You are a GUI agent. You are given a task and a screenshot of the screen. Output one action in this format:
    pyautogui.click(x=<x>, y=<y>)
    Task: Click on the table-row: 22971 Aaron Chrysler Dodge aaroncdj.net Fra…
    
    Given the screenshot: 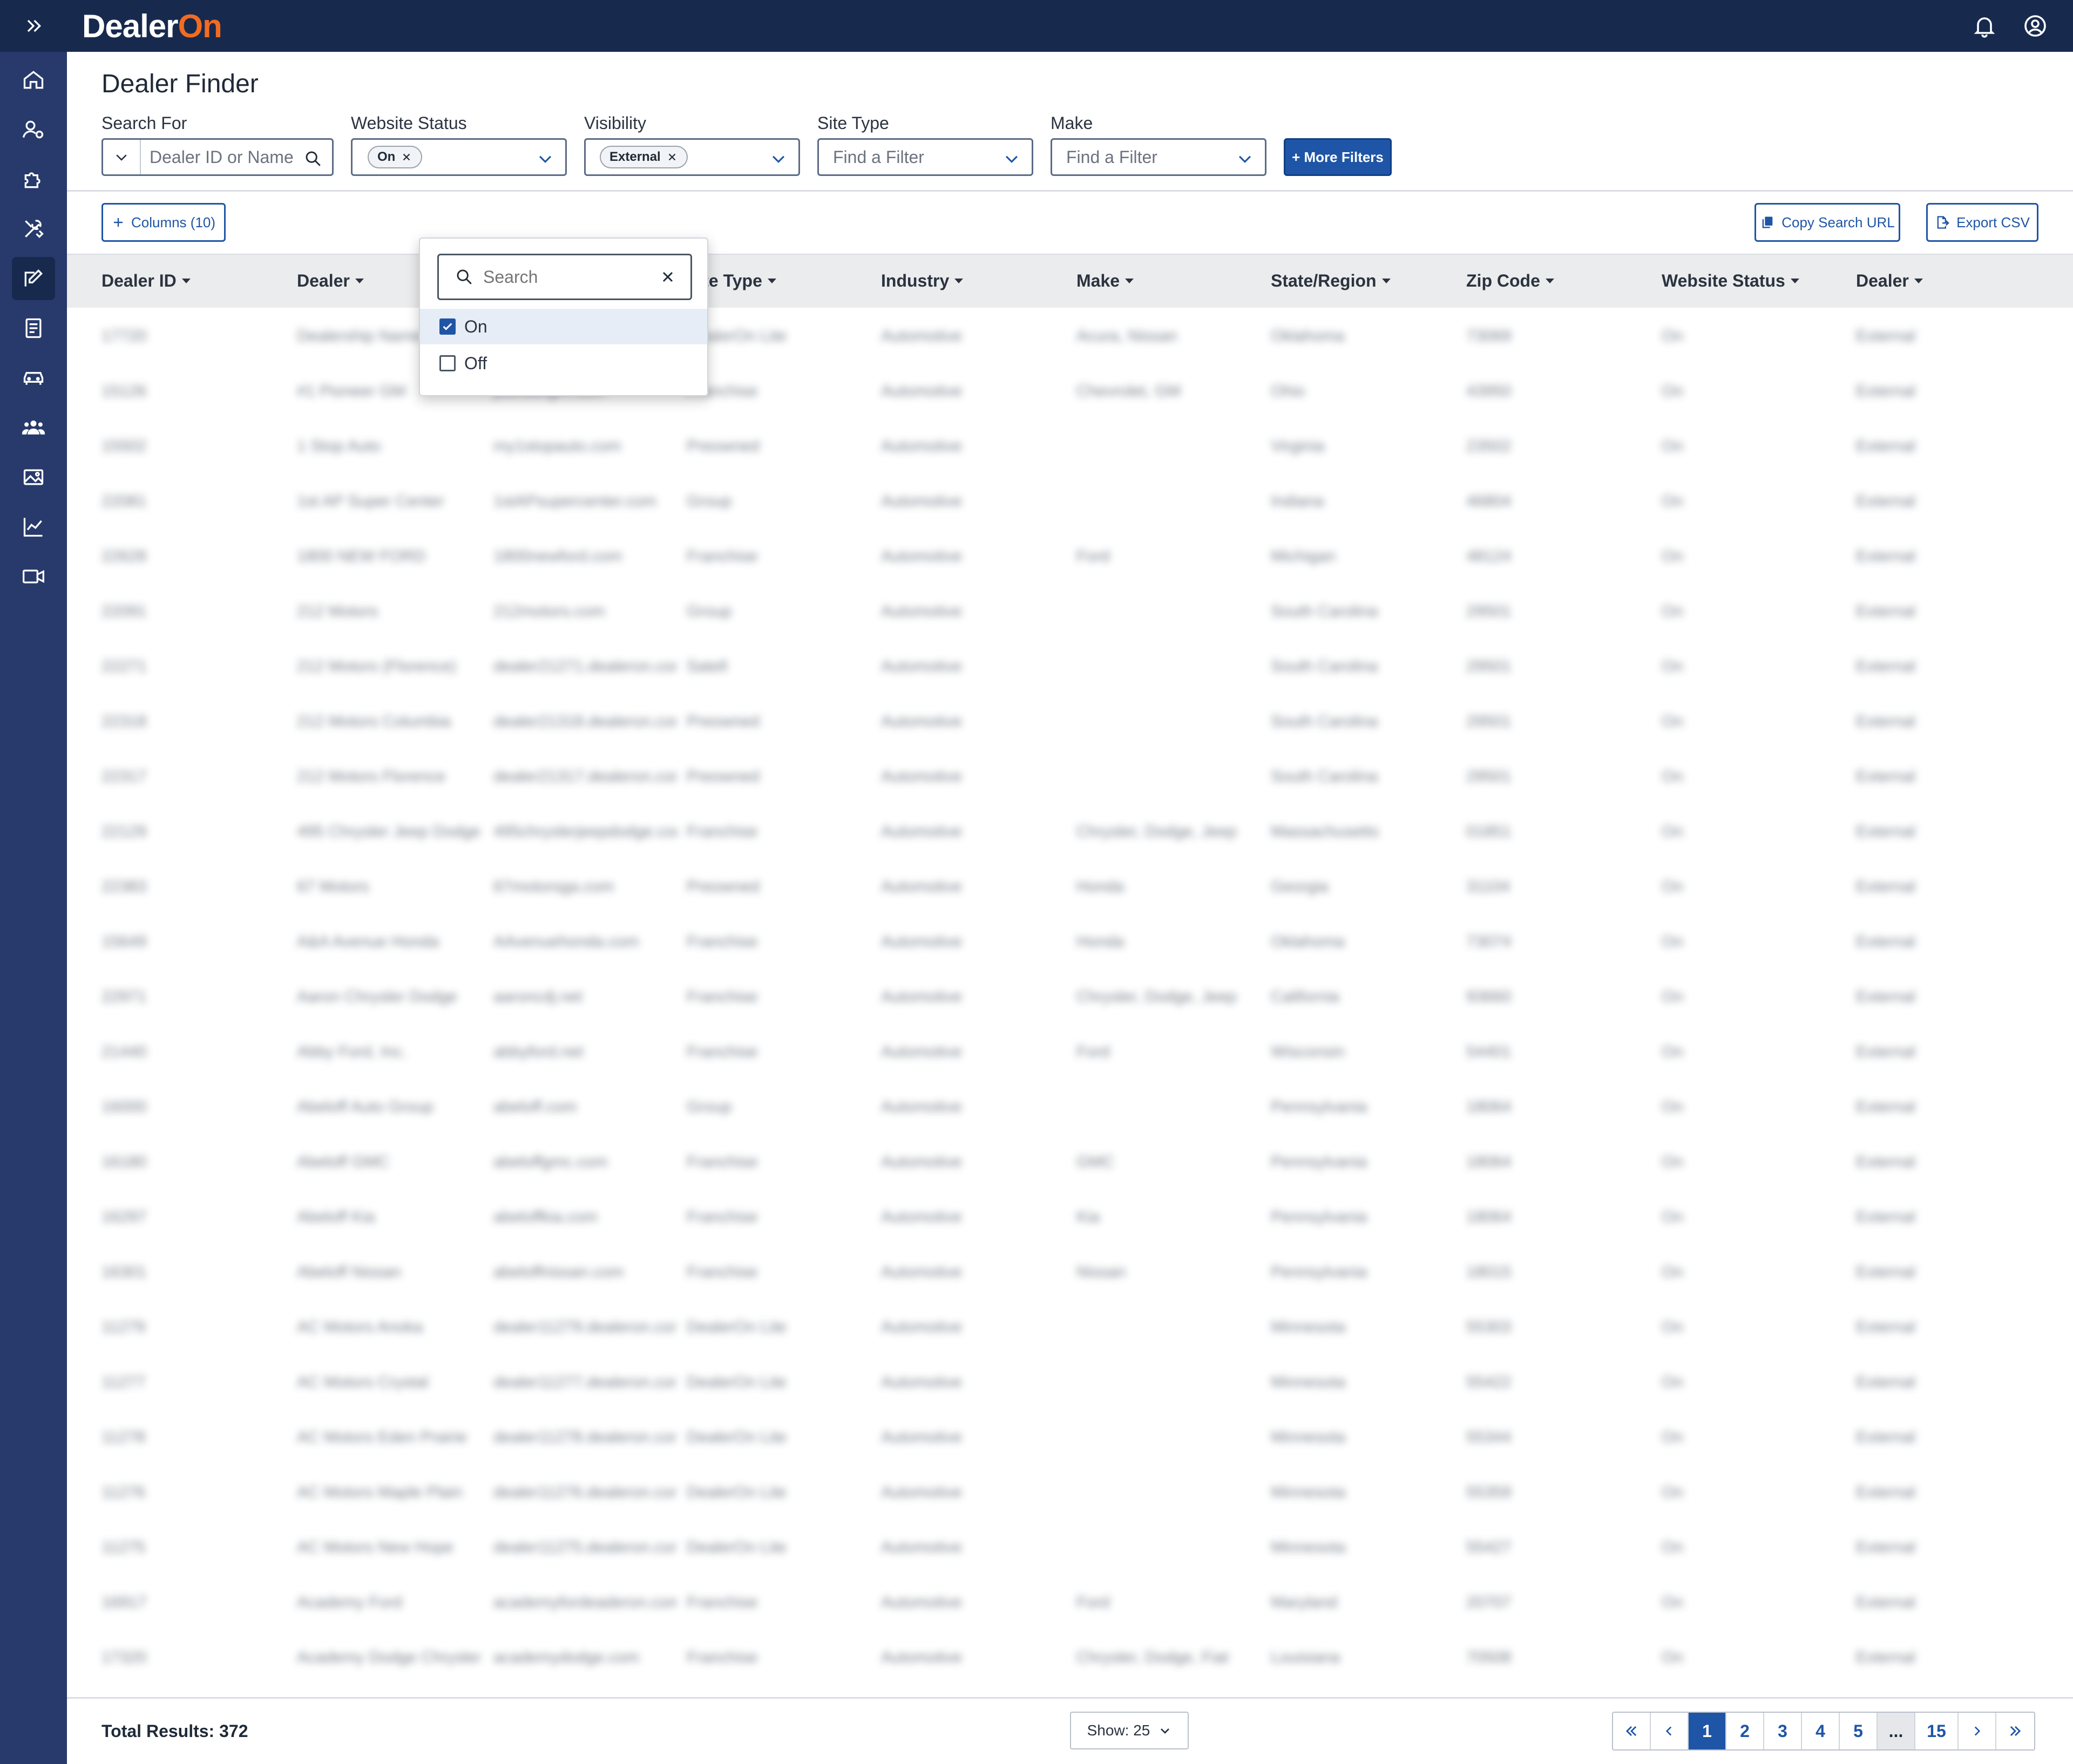 What is the action you would take?
    pyautogui.click(x=1070, y=995)
    